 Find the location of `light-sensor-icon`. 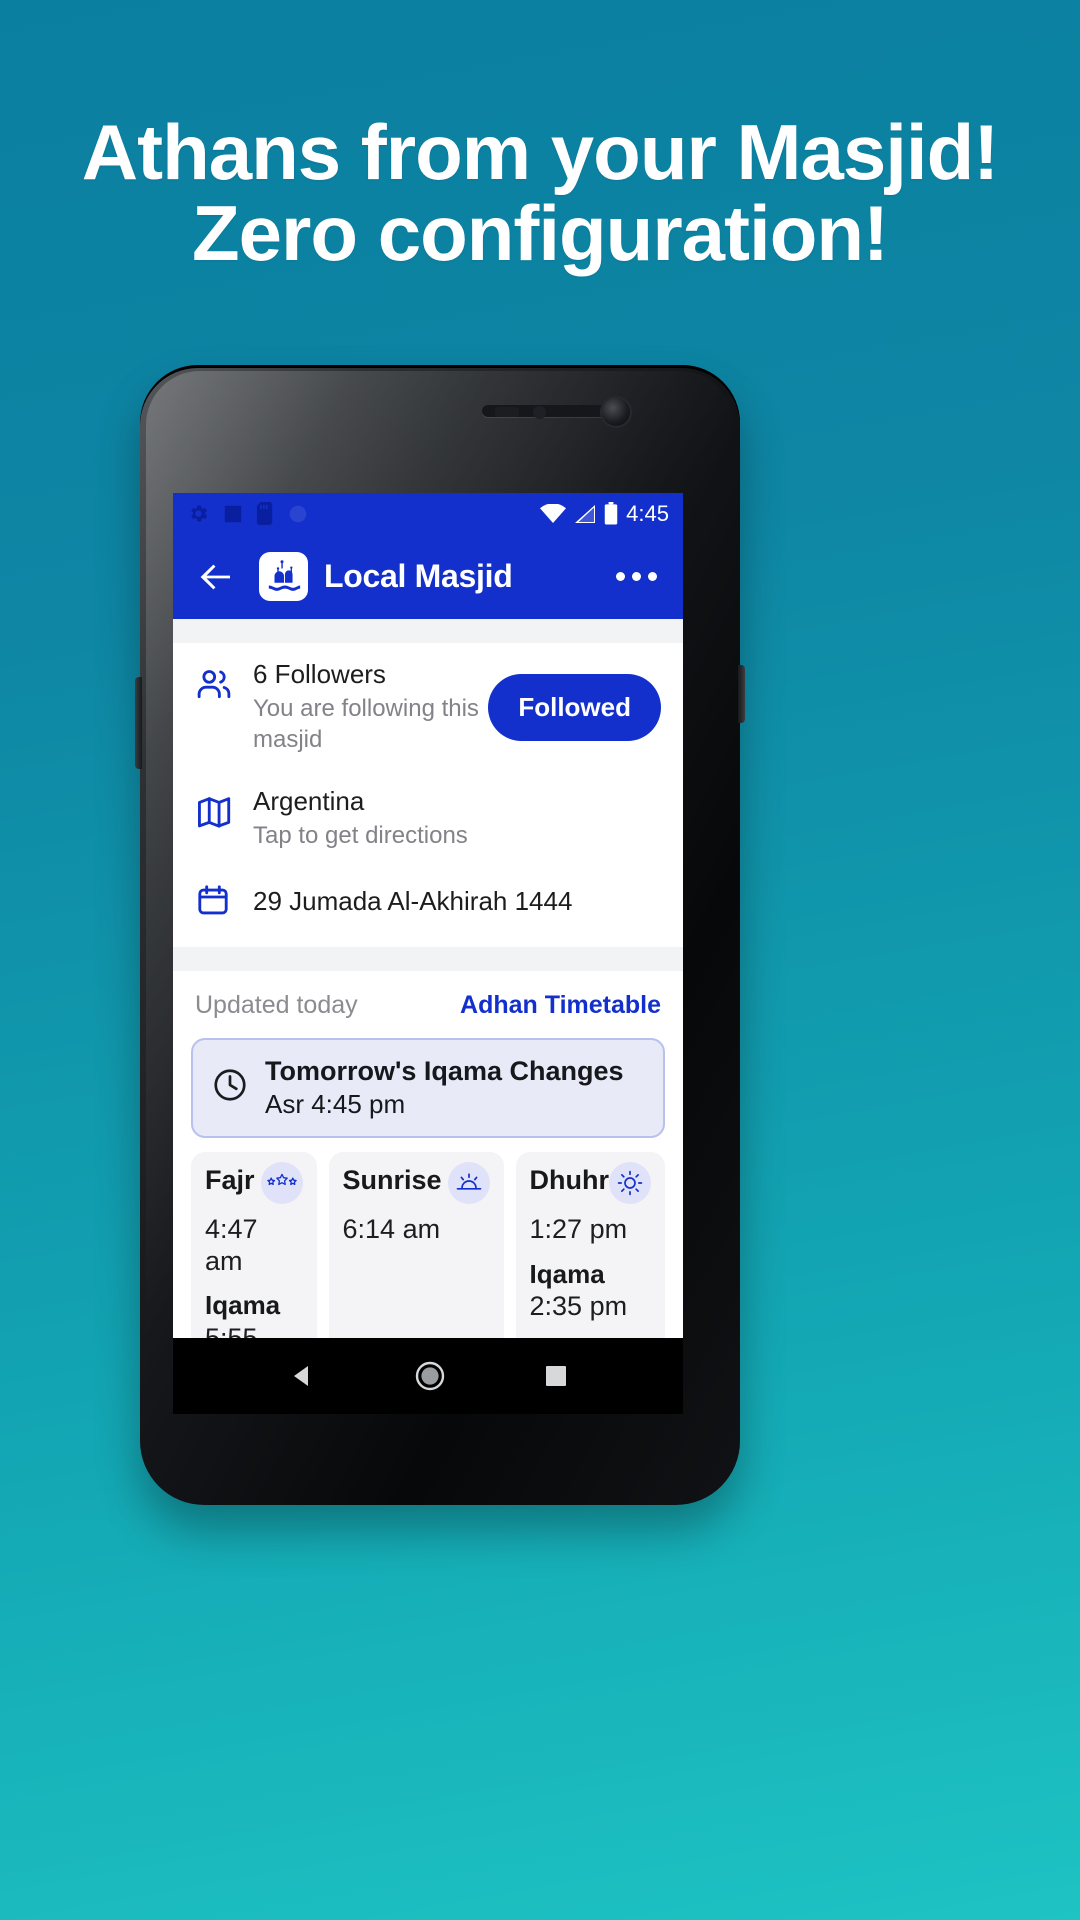

light-sensor-icon is located at coordinates (539, 412).